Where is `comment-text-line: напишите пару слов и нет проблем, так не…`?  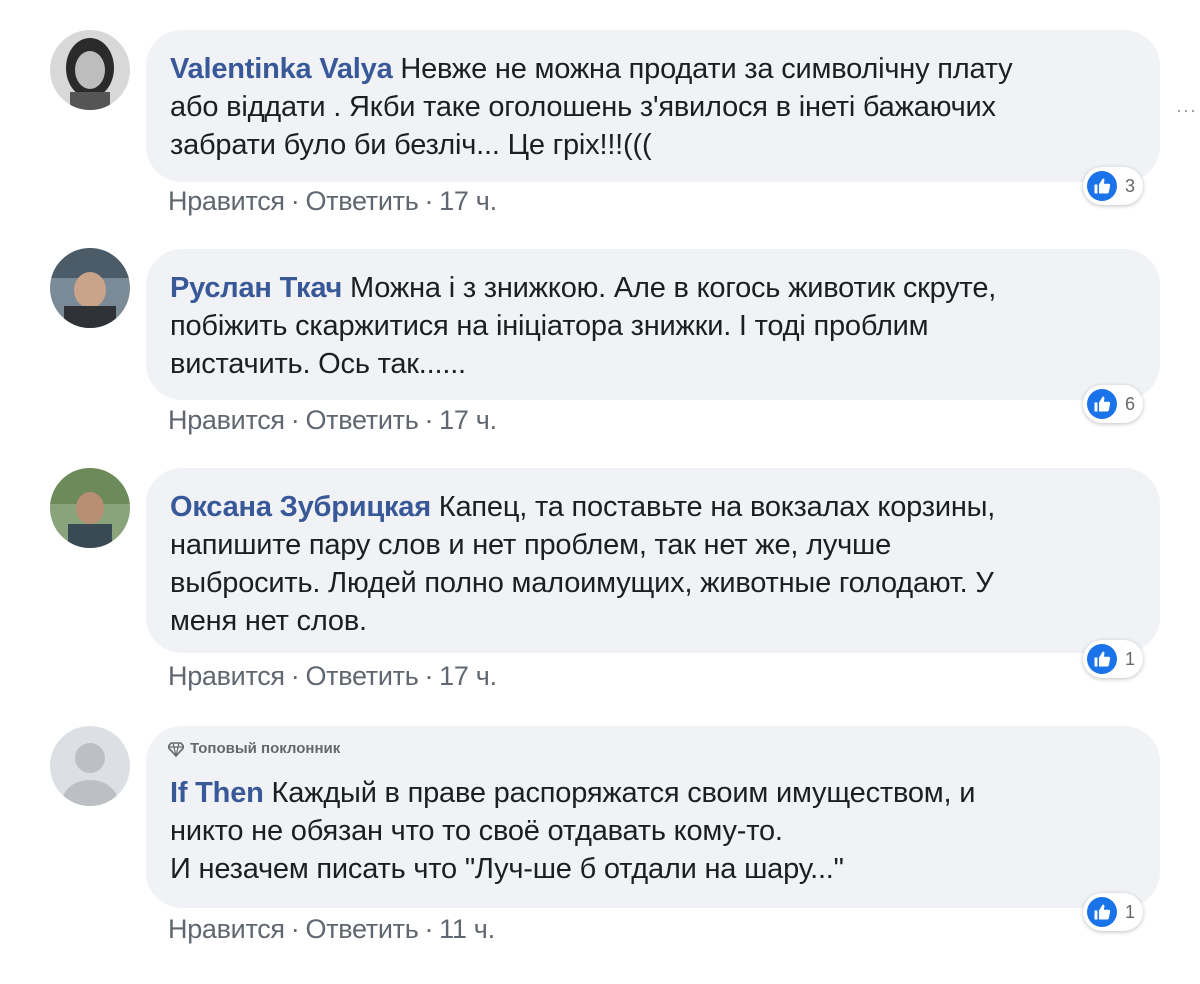 comment-text-line: напишите пару слов и нет проблем, так не… is located at coordinates (531, 545).